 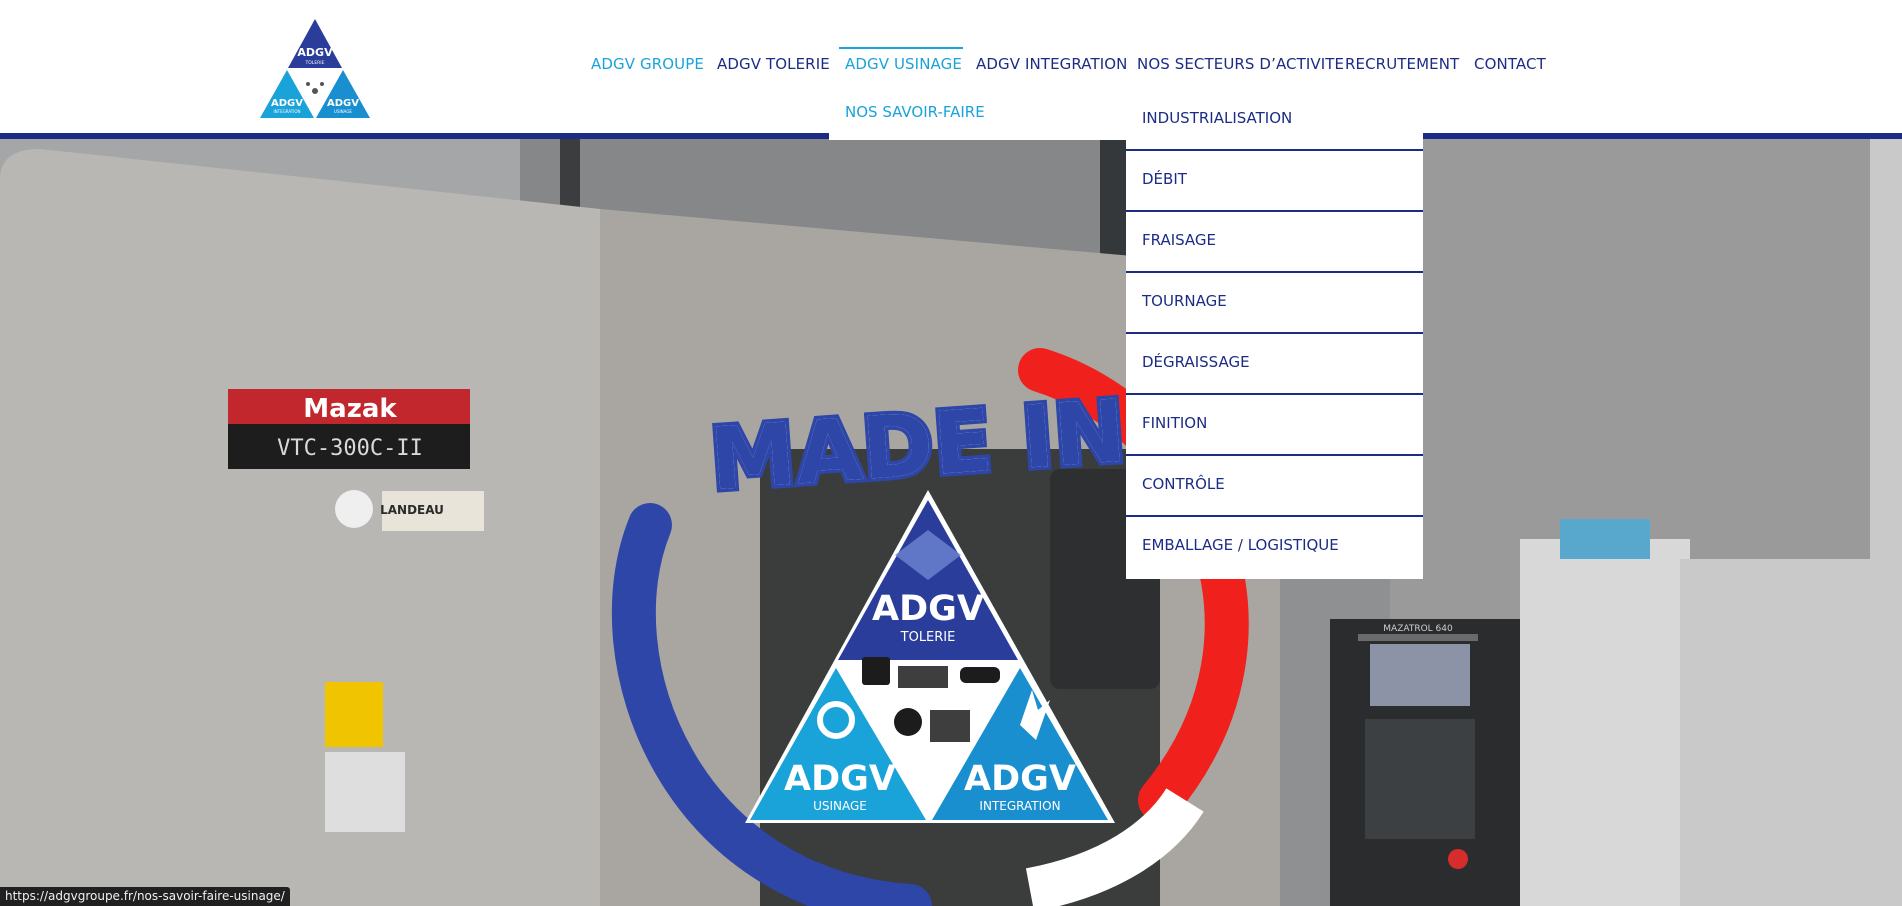 I want to click on submenu-item-debit: DÉBIT, so click(x=1274, y=181).